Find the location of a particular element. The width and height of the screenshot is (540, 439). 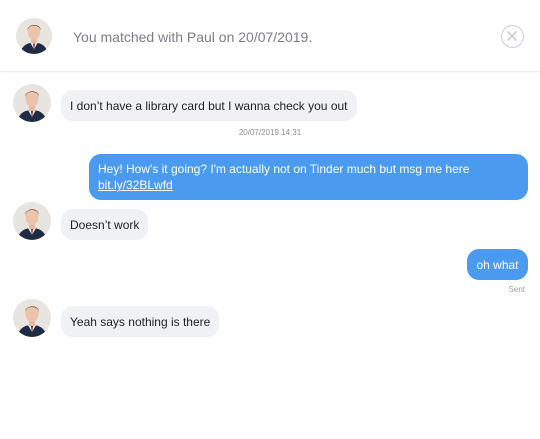

match-avatar is located at coordinates (34, 36).